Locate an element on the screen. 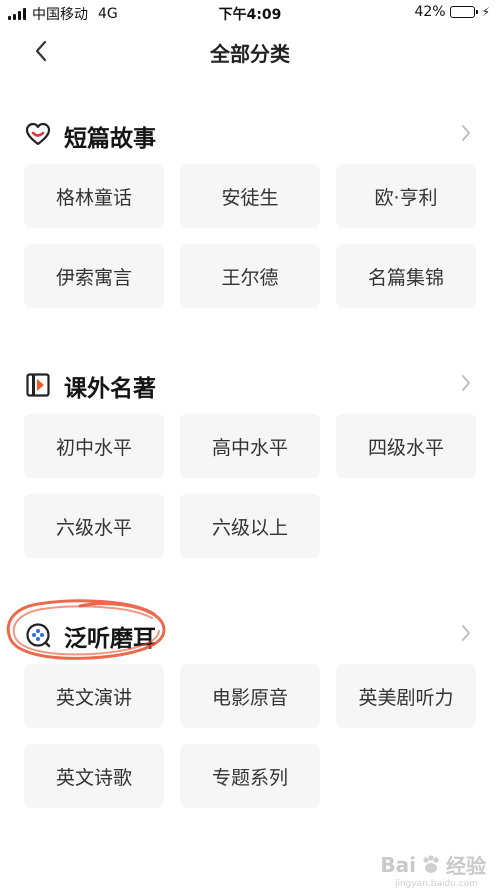 The width and height of the screenshot is (500, 889). category-chip: 电影原音 is located at coordinates (250, 696).